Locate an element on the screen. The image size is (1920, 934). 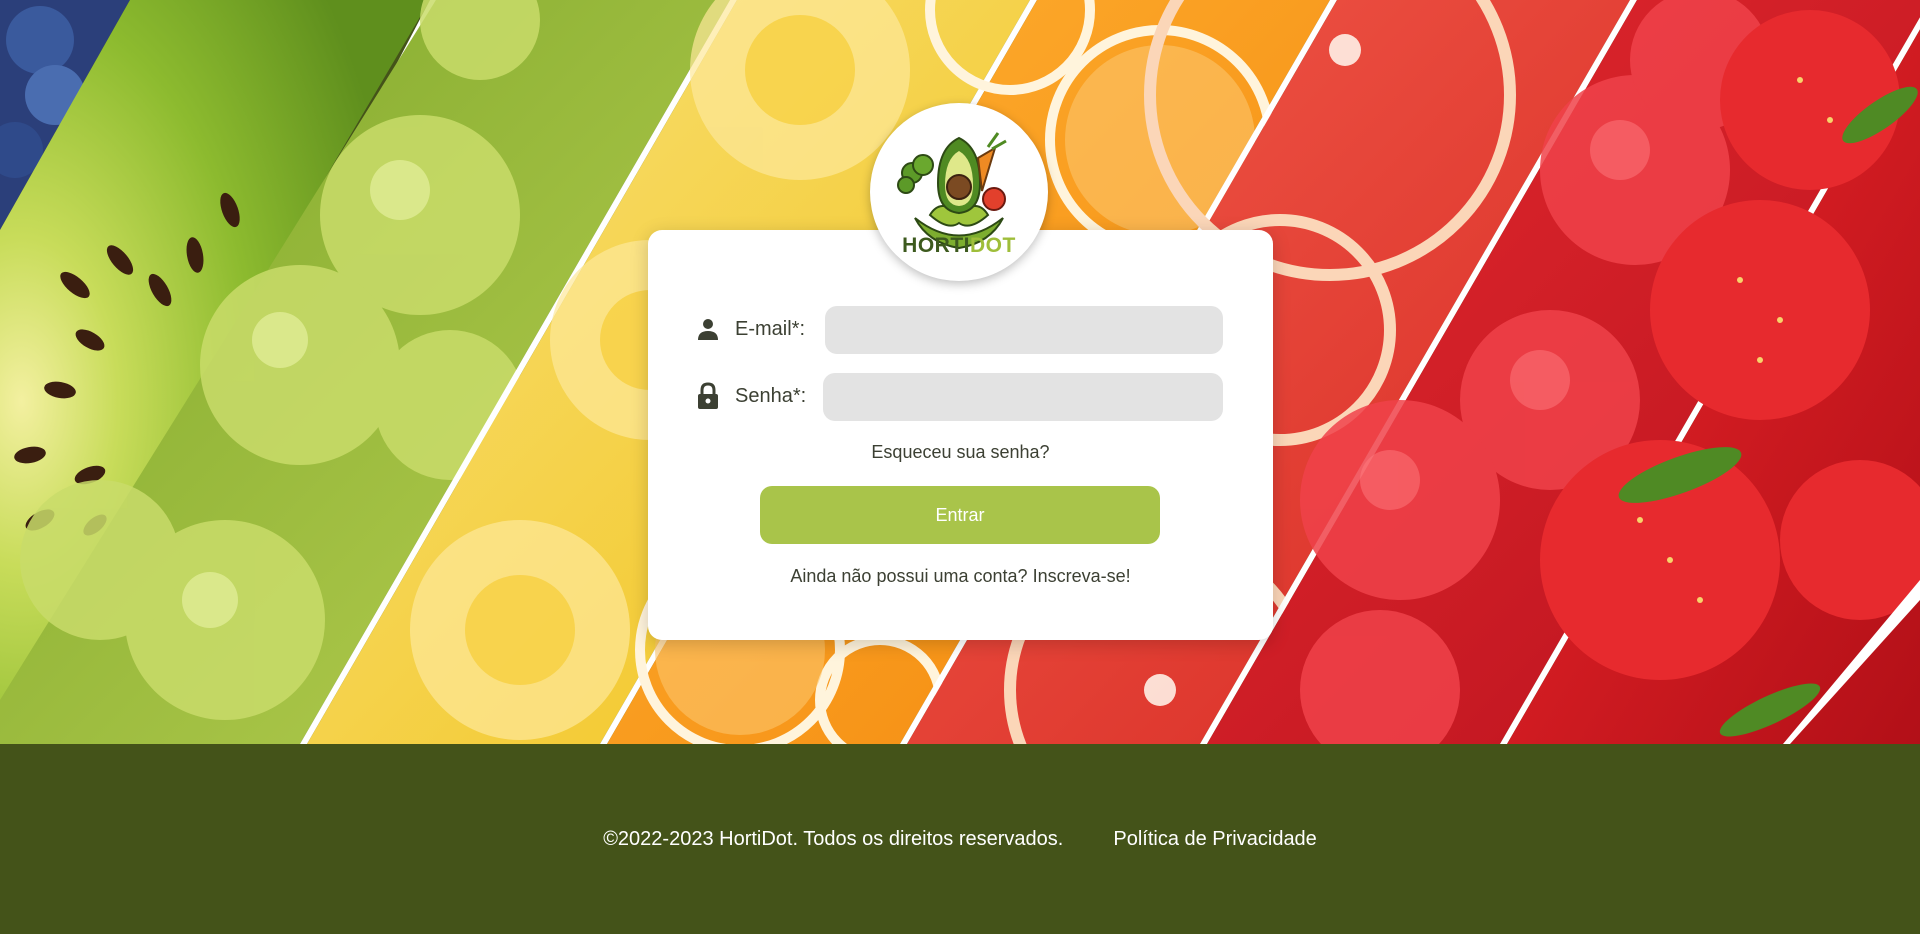
password-field is located at coordinates (1023, 397).